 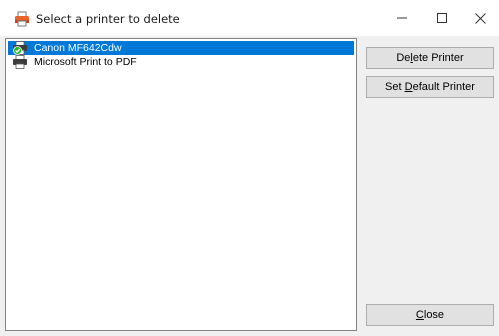 I want to click on minimize-icon, so click(x=402, y=18).